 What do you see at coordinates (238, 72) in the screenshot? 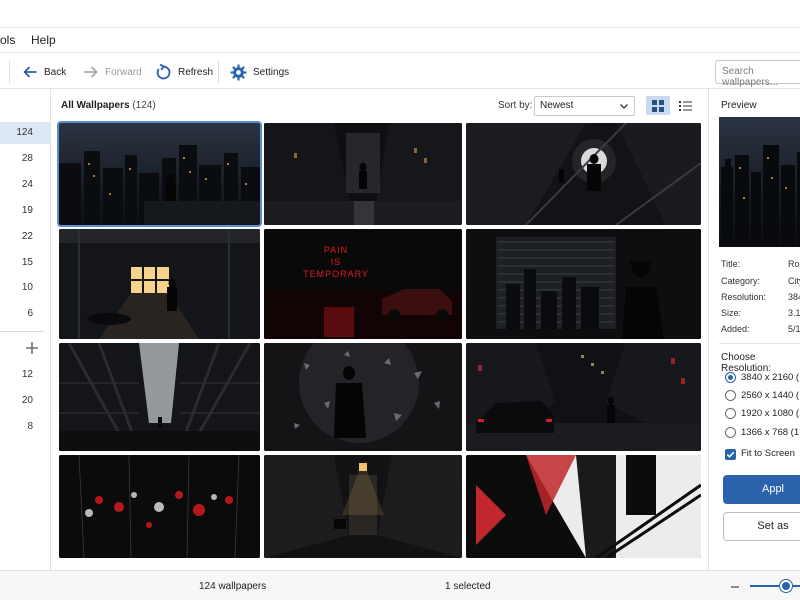
I see `gear-icon` at bounding box center [238, 72].